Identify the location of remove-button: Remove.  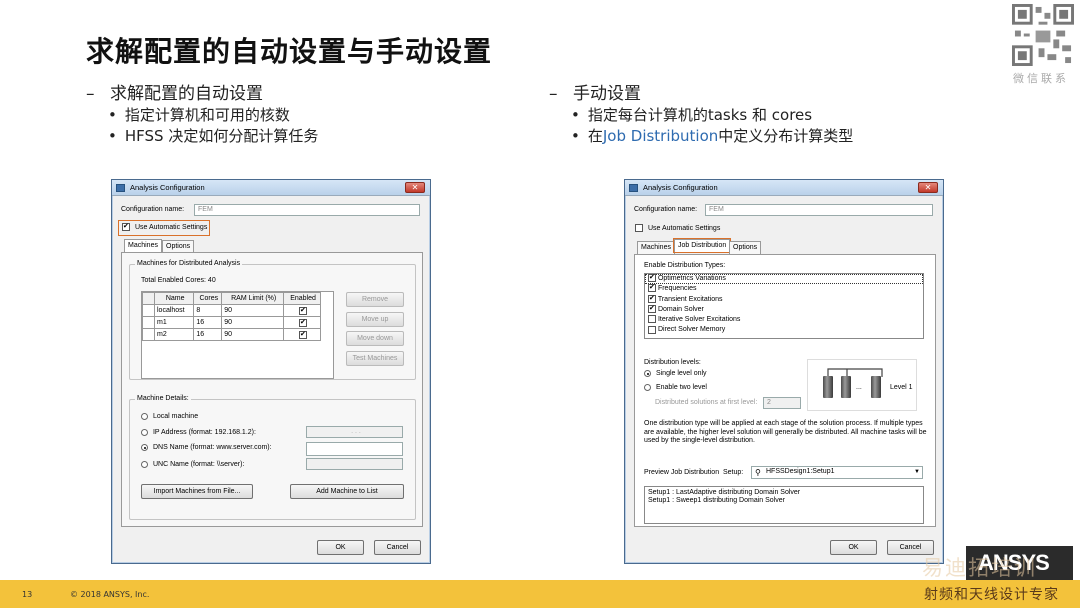
(375, 299).